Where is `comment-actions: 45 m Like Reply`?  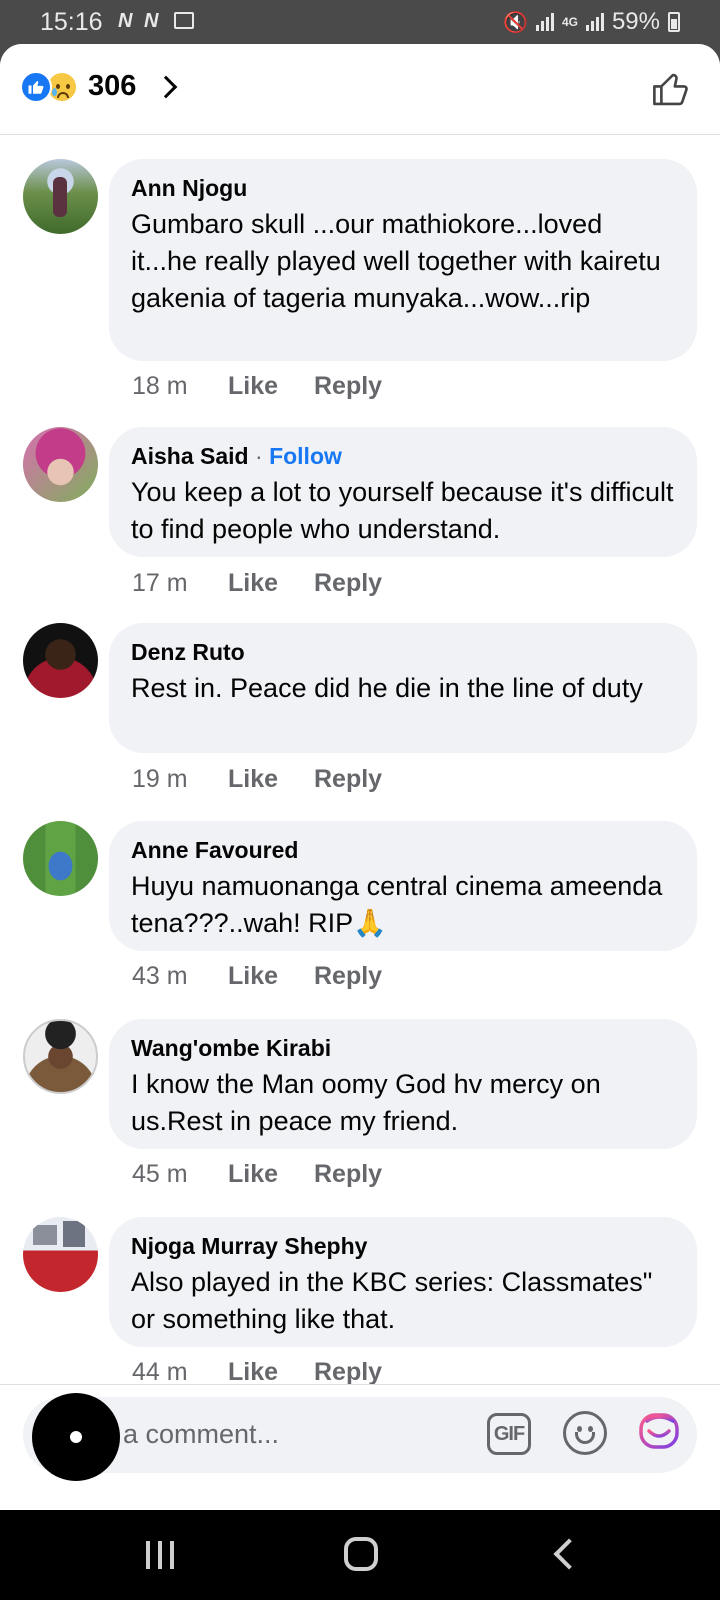
comment-actions: 45 m Like Reply is located at coordinates (257, 1174).